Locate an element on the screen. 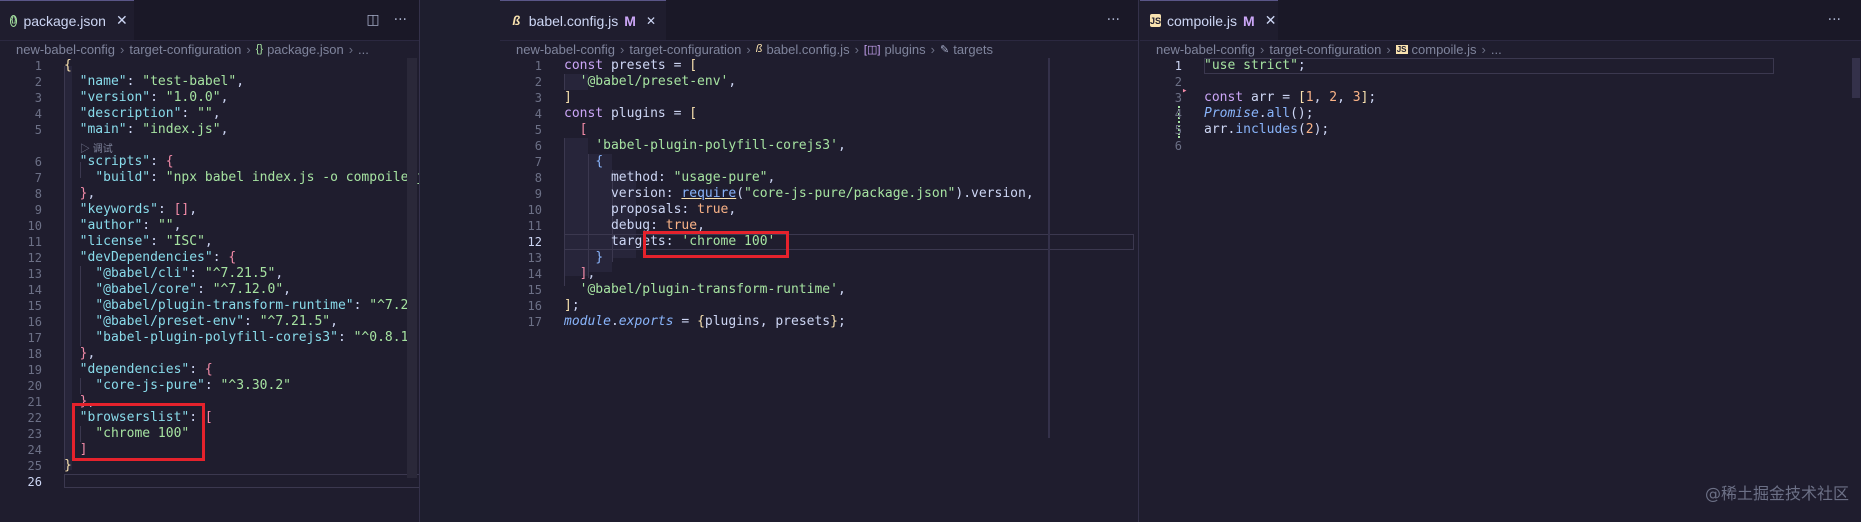  split-editor-icon: ◫ is located at coordinates (372, 20).